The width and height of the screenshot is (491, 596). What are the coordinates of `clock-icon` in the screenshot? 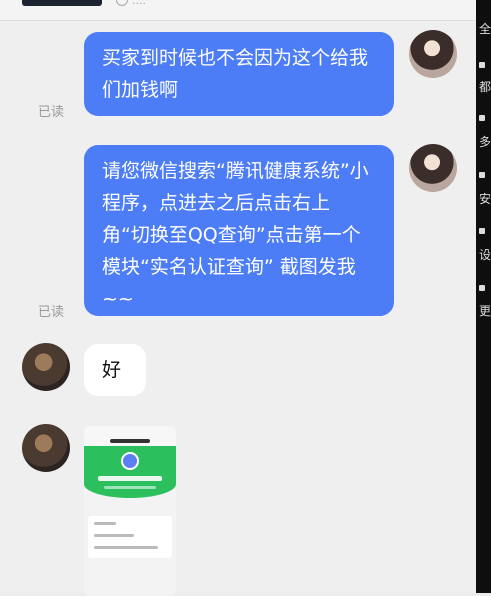 It's located at (122, 3).